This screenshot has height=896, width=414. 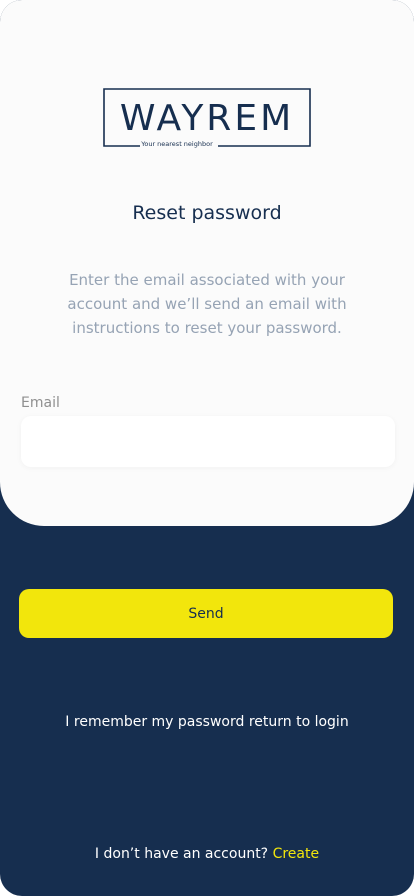 What do you see at coordinates (181, 854) in the screenshot?
I see `no-account-text: I don’t have an account?` at bounding box center [181, 854].